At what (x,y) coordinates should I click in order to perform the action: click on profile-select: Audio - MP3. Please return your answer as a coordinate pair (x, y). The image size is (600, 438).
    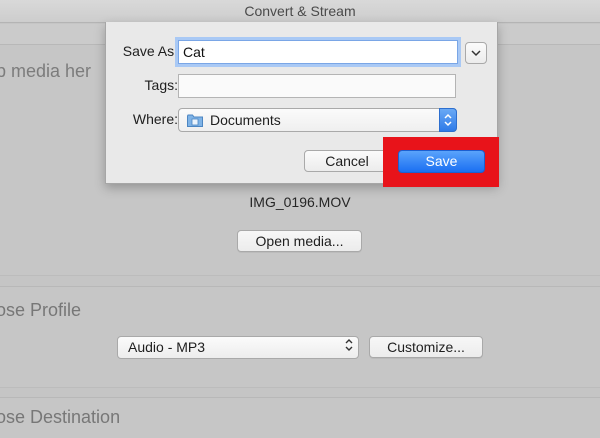
    Looking at the image, I should click on (238, 347).